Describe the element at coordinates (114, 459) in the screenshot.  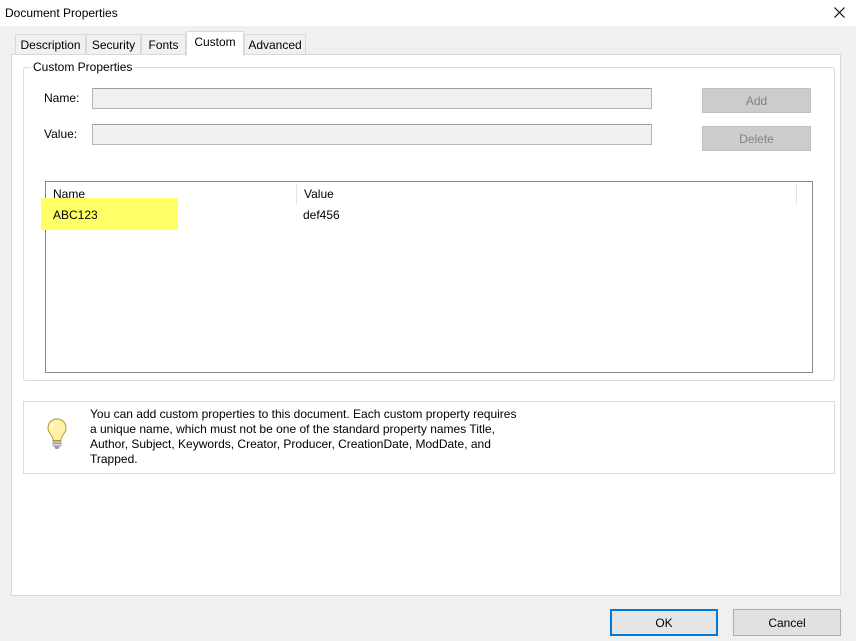
I see `info-line: Trapped.` at that location.